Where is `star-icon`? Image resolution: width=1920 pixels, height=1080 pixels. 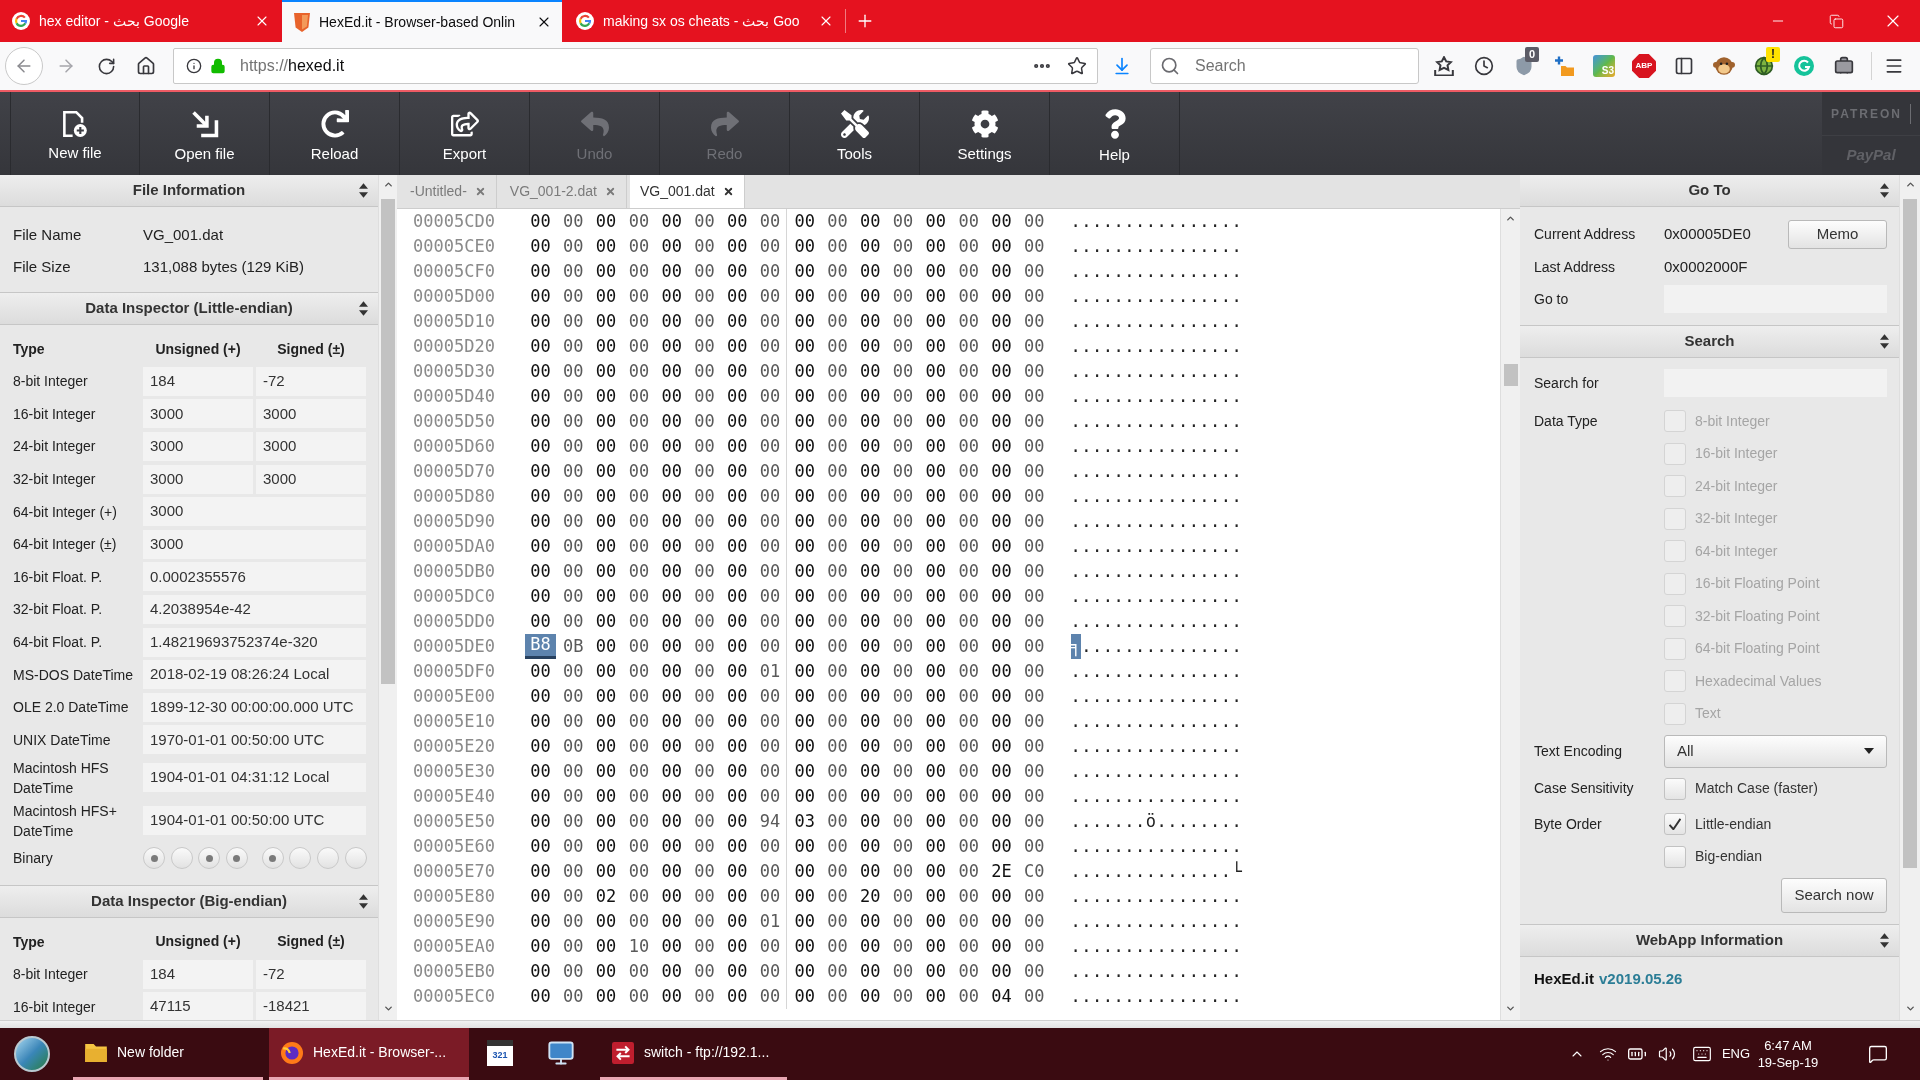 star-icon is located at coordinates (1077, 66).